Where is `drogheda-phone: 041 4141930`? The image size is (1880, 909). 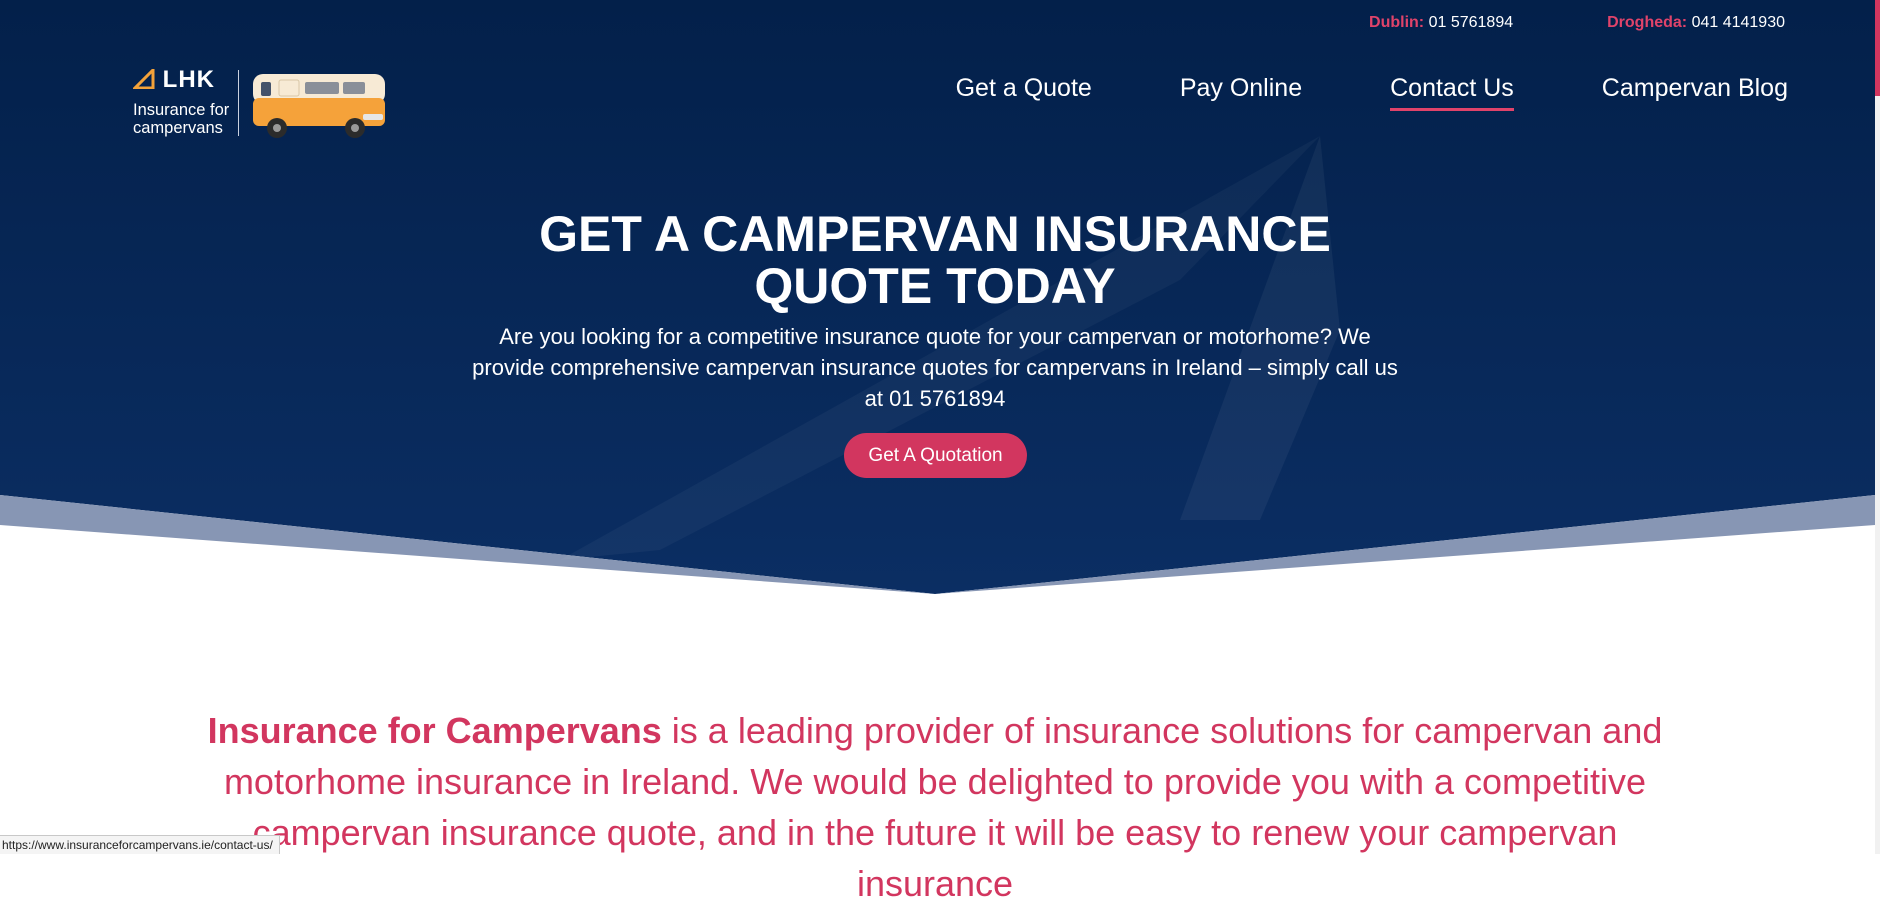 drogheda-phone: 041 4141930 is located at coordinates (1738, 22).